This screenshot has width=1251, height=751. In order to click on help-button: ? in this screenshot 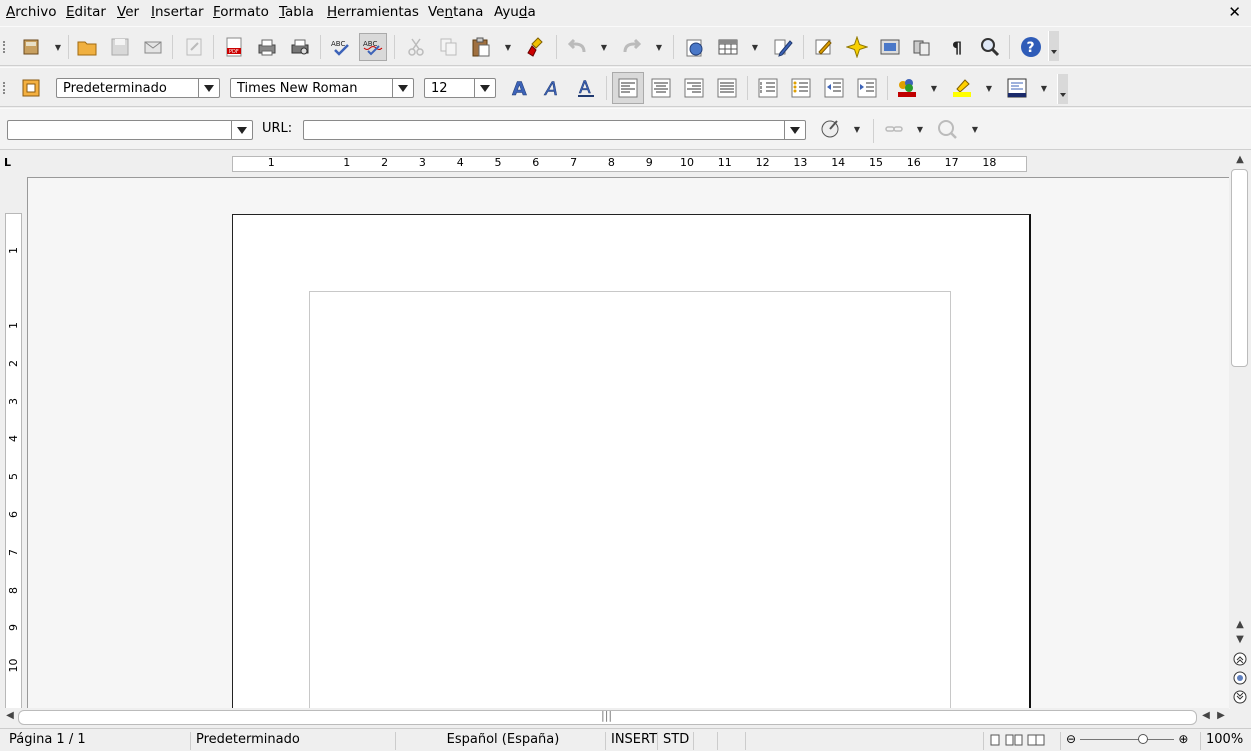, I will do `click(1031, 47)`.